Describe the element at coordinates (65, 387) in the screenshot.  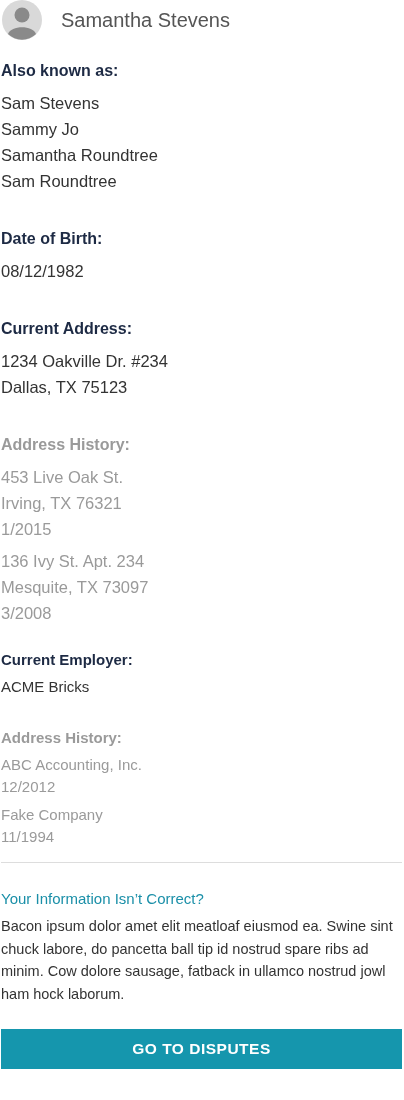
I see `detail-text: Dallas, TX 75123` at that location.